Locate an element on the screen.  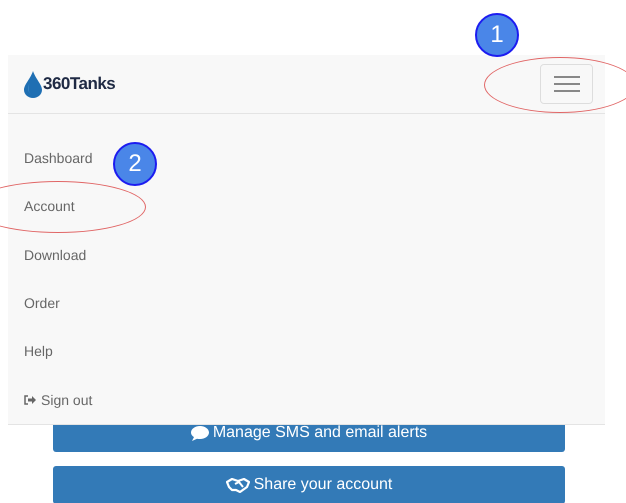
menu-item: Account is located at coordinates (41, 206).